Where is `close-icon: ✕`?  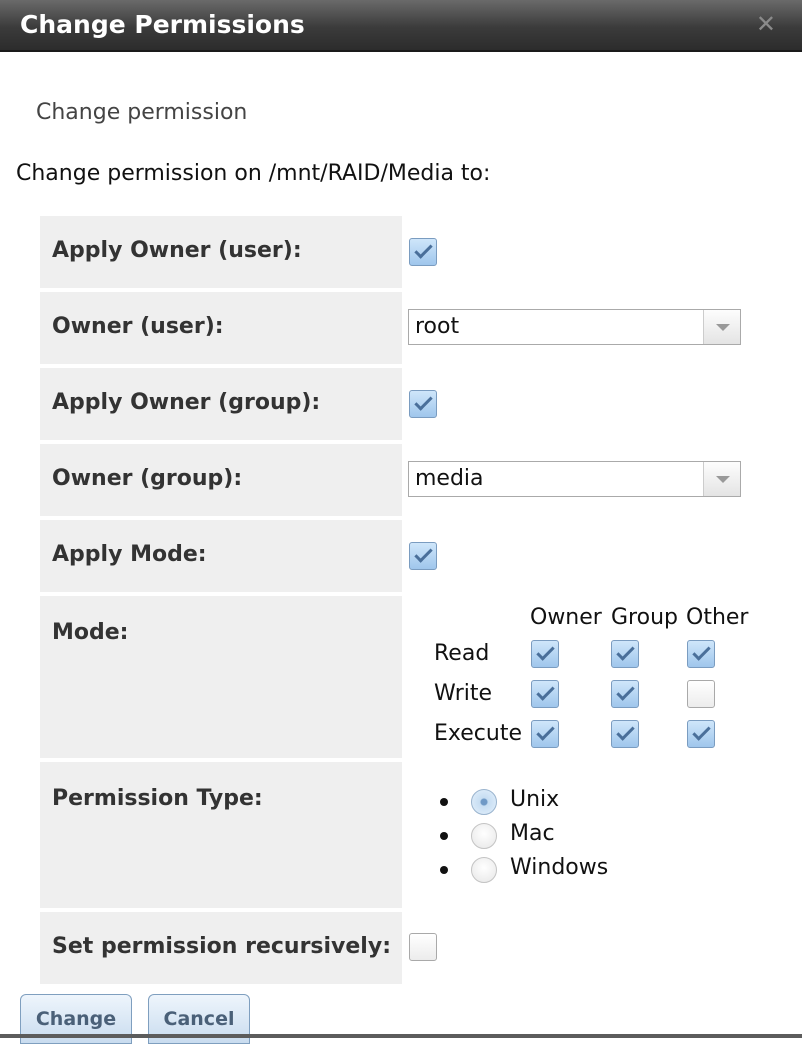
close-icon: ✕ is located at coordinates (766, 24).